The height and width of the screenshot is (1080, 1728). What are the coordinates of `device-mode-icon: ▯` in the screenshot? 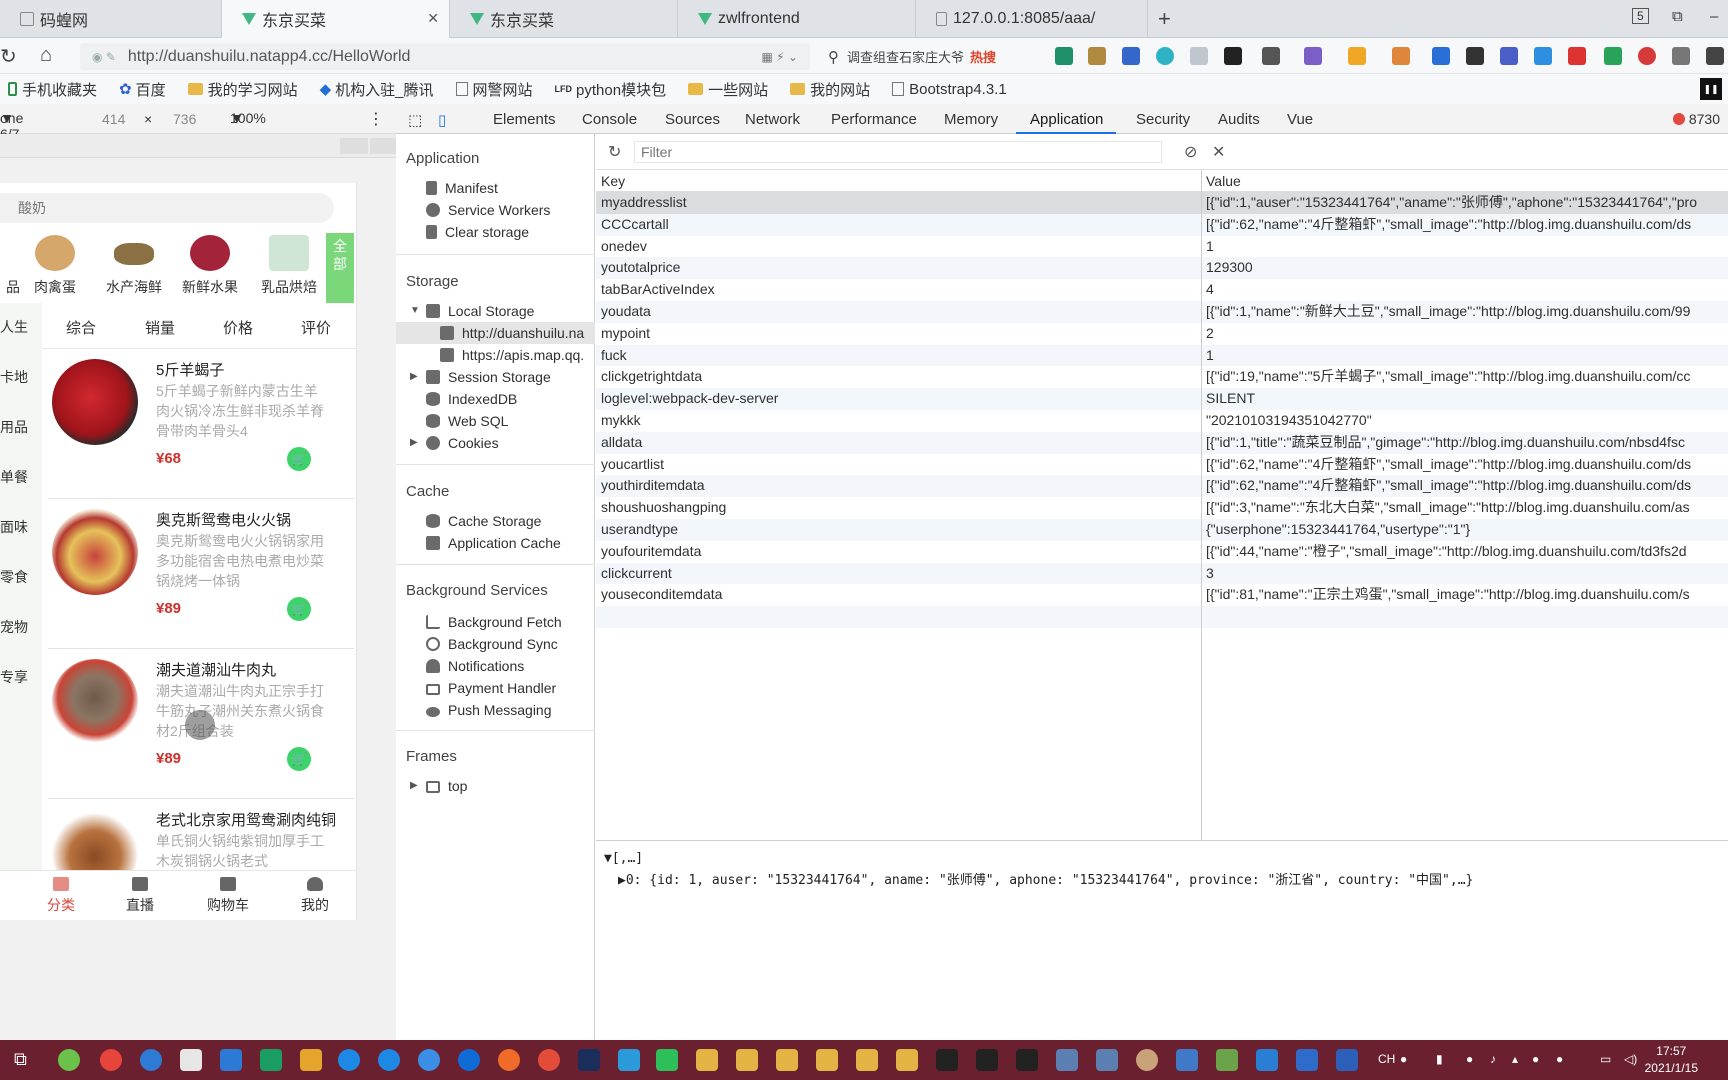 It's located at (442, 120).